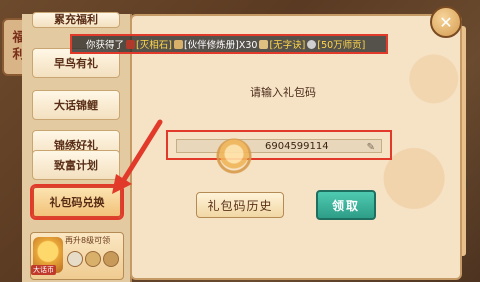  What do you see at coordinates (283, 92) in the screenshot?
I see `gift-code-prompt: 请输入礼包码` at bounding box center [283, 92].